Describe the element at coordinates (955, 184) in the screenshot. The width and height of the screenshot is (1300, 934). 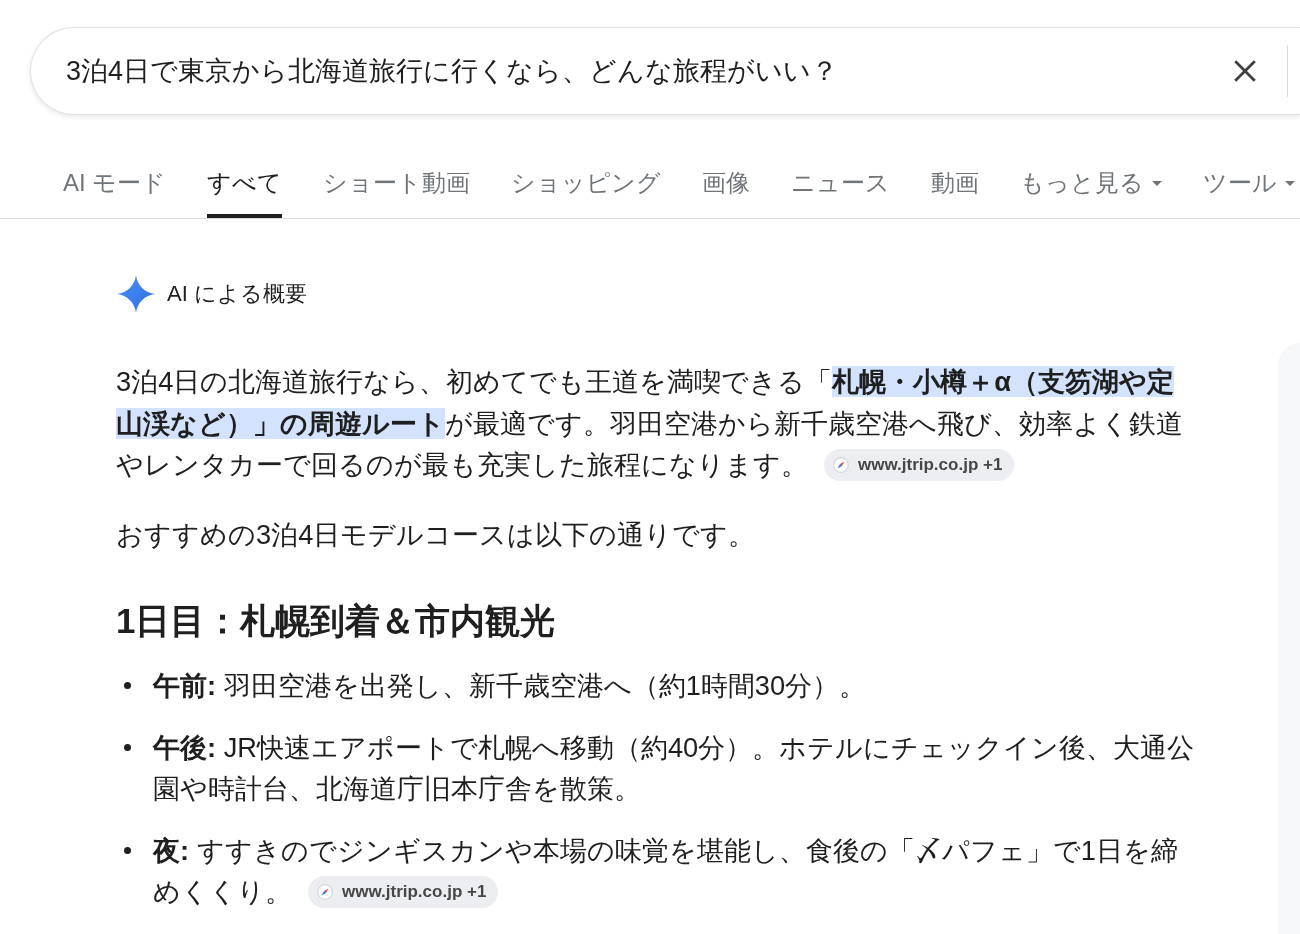
I see `search-tab: 動画` at that location.